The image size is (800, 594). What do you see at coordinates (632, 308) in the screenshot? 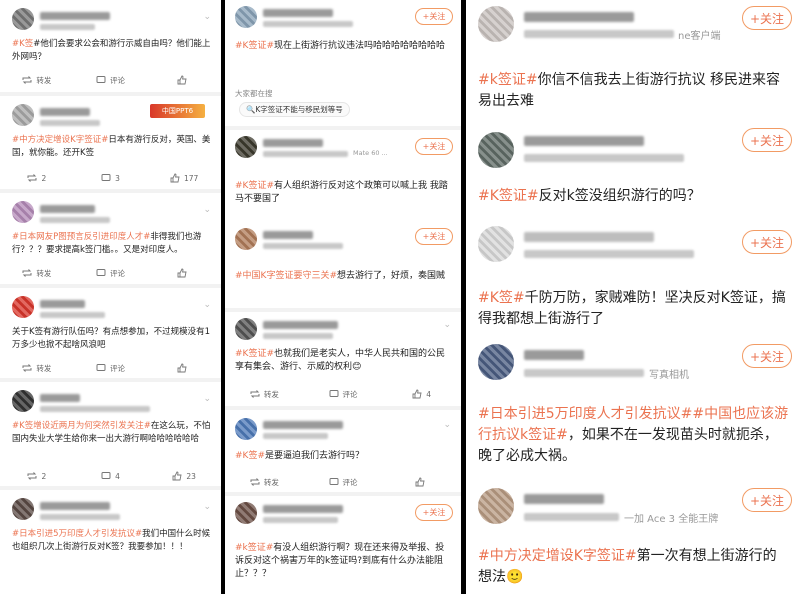
I see `post-body: 千防万防，家贼难防！坚决反对K签证，搞得我都想上街游行了` at bounding box center [632, 308].